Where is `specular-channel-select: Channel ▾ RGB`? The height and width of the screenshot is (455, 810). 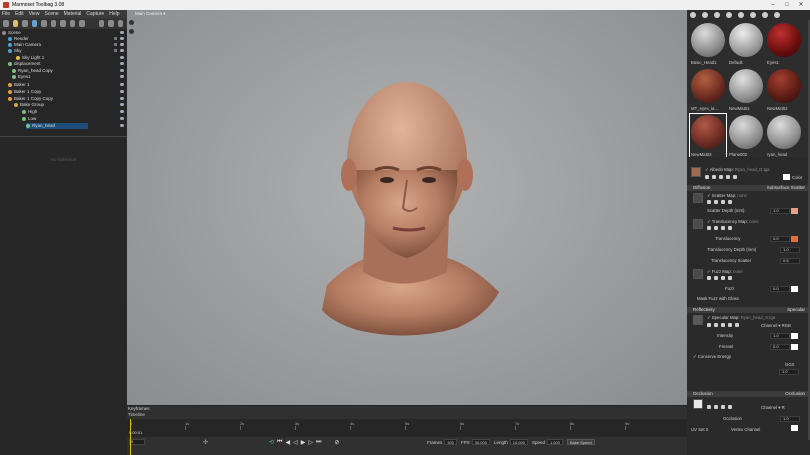 specular-channel-select: Channel ▾ RGB is located at coordinates (776, 326).